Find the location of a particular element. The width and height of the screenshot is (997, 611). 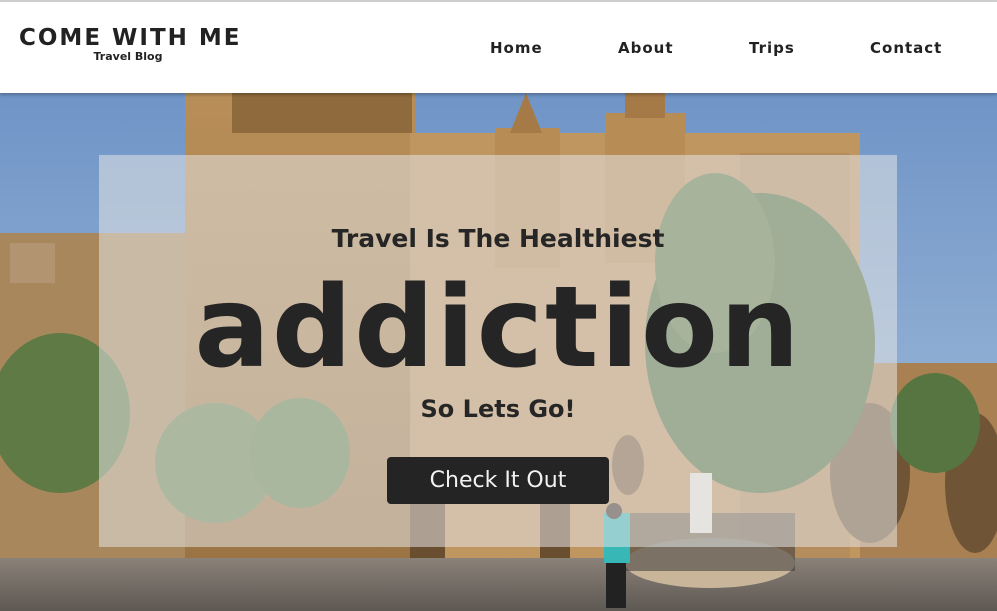

brand-logo: COME WITH ME Travel Blog is located at coordinates (130, 43).